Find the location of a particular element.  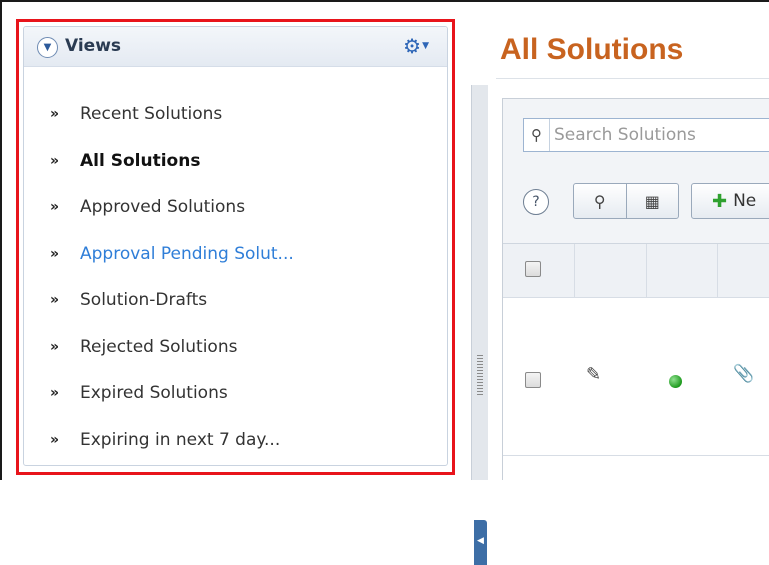

collapse-panel-button: ◀ is located at coordinates (480, 542).